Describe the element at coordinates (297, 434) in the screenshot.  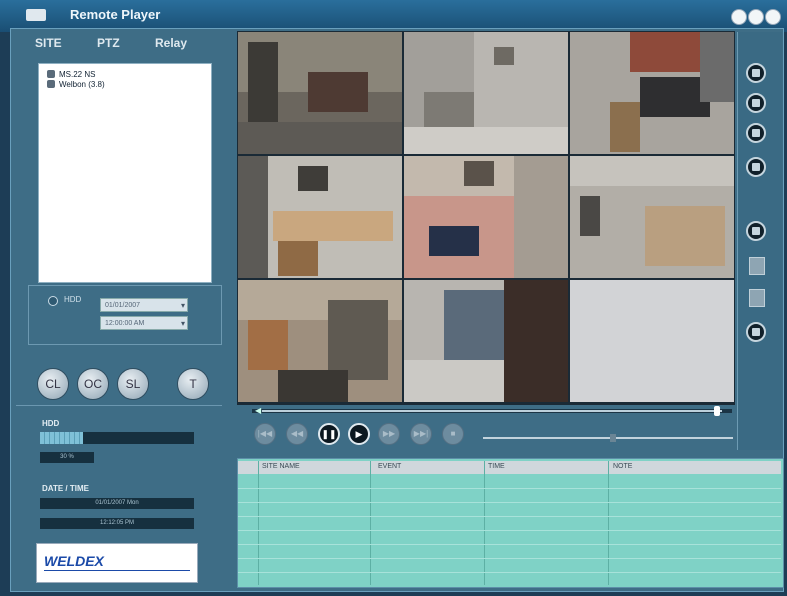
I see `rewind-button: ◀◀` at that location.